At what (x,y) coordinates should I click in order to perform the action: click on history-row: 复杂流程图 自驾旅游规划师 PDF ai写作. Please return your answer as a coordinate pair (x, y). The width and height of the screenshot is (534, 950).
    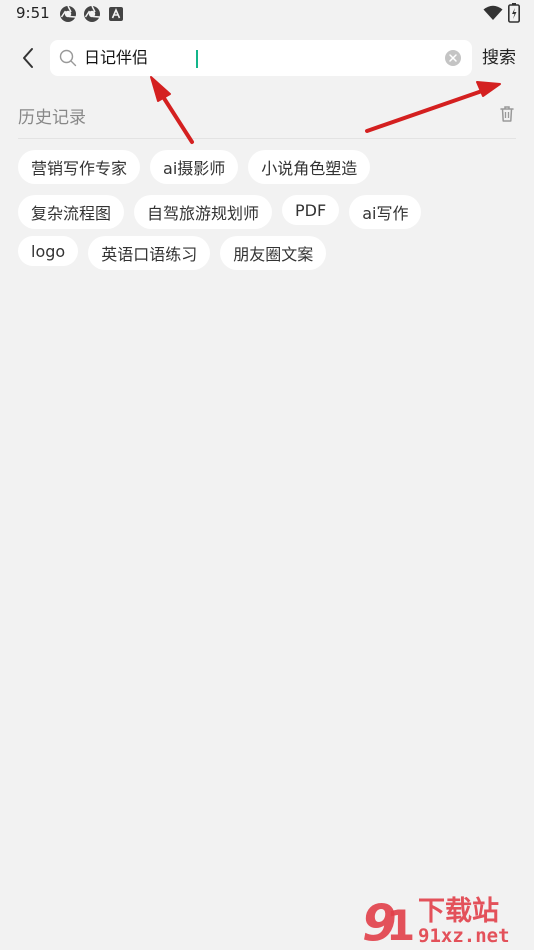
    Looking at the image, I should click on (268, 212).